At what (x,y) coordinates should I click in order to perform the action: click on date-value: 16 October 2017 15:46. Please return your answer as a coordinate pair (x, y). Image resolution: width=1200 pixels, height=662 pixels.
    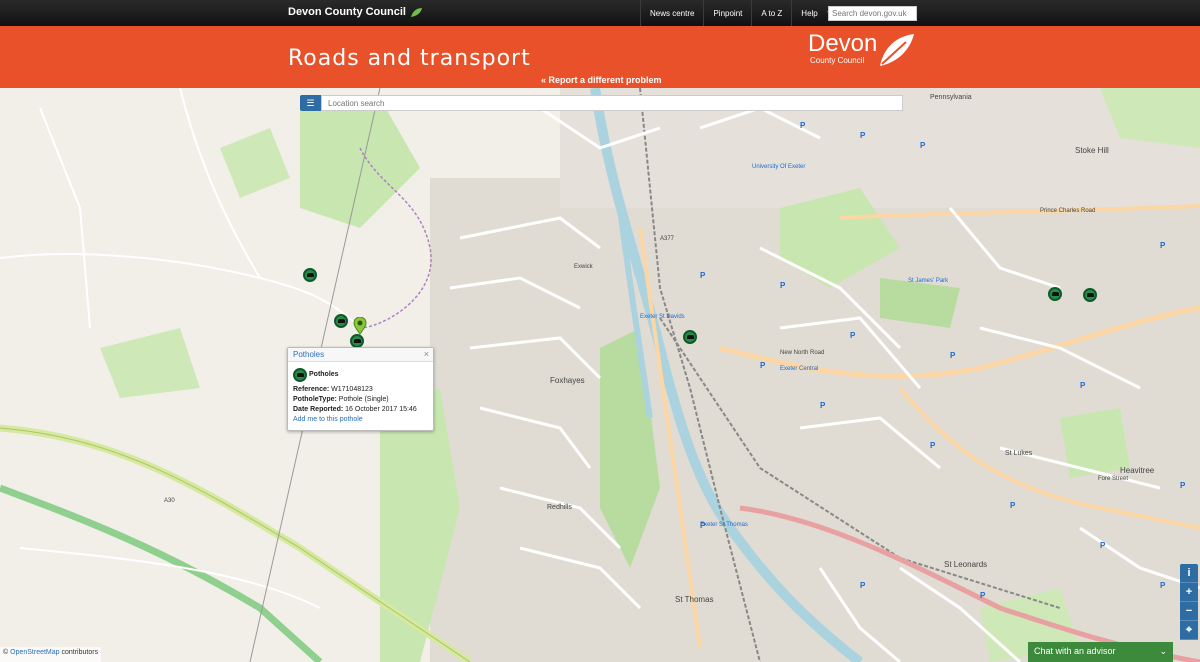
    Looking at the image, I should click on (381, 409).